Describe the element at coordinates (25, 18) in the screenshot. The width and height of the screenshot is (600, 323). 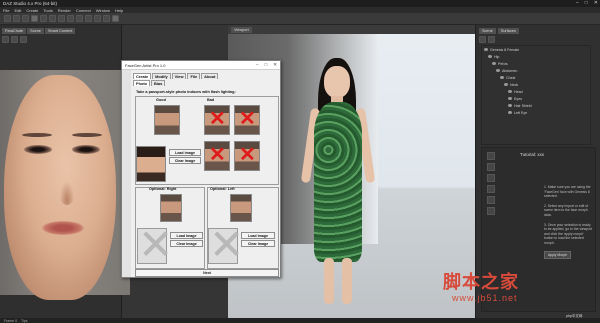
I see `save-icon` at that location.